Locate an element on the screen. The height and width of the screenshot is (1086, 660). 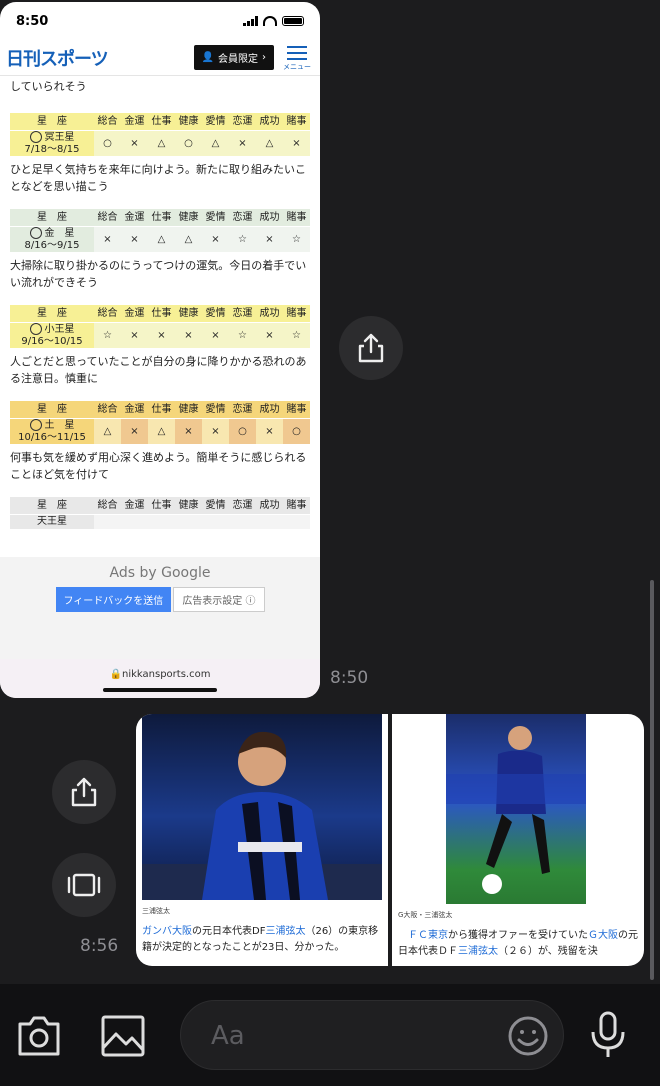
site-header: 日刊スポーツ 👤 会員限定 › メニュー is located at coordinates (160, 58).